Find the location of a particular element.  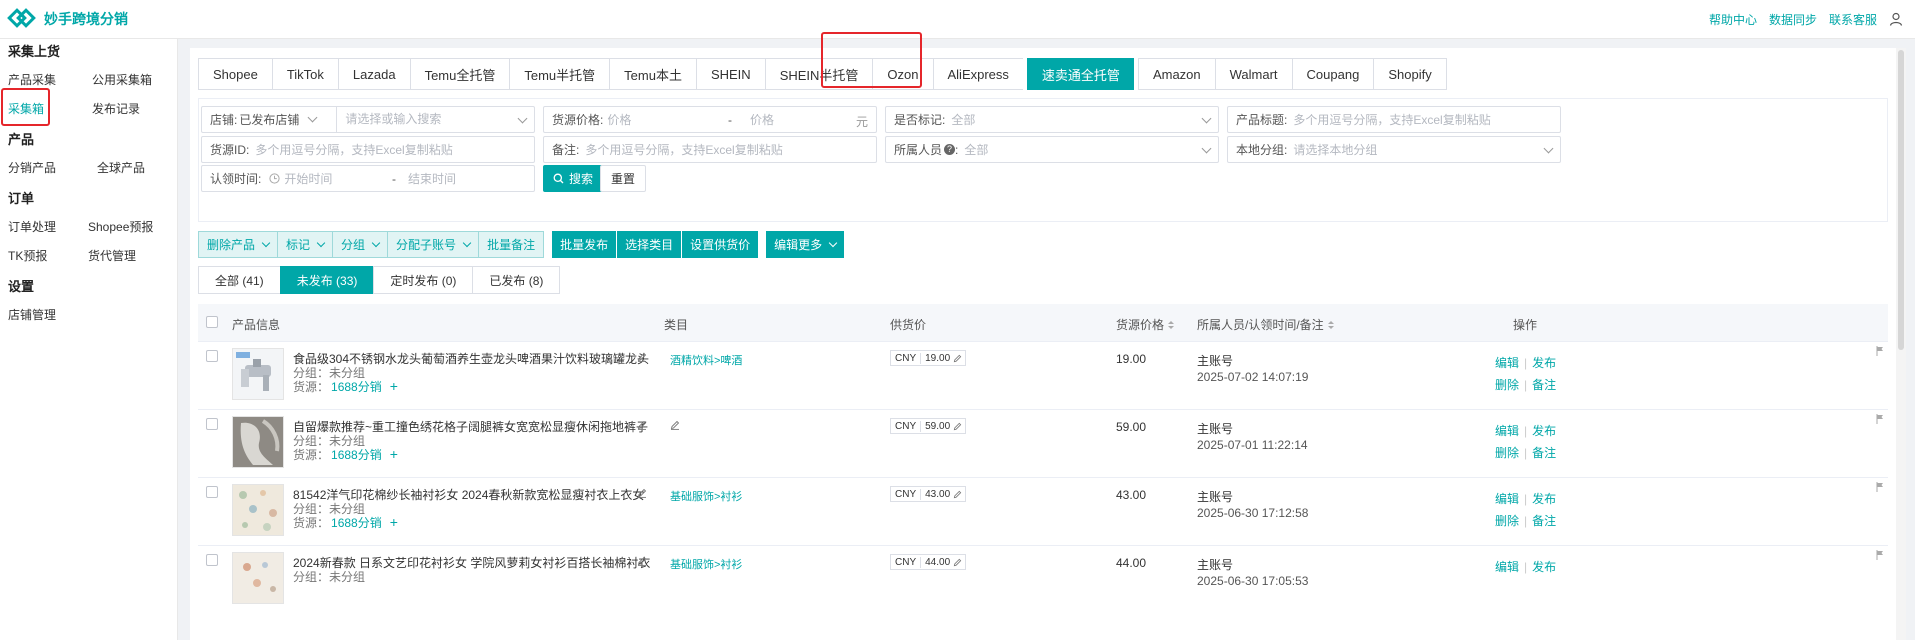

app-logo: 妙手跨境分销 is located at coordinates (67, 19).